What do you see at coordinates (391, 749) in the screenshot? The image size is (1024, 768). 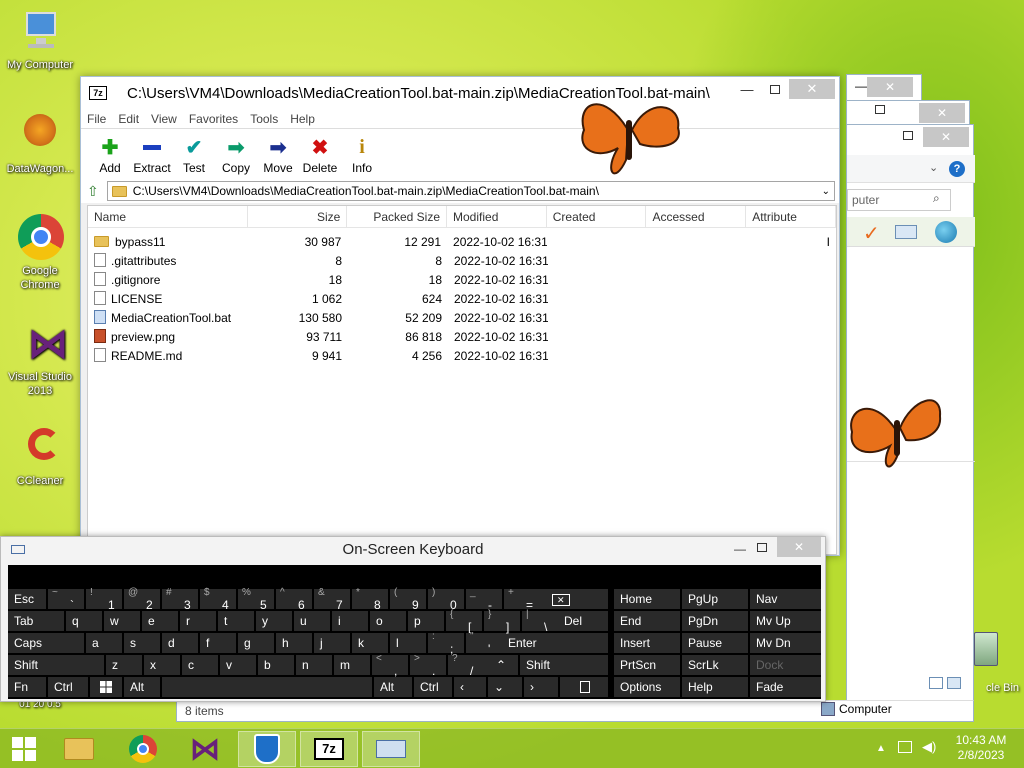 I see `taskbar-on-screen-keyboard` at bounding box center [391, 749].